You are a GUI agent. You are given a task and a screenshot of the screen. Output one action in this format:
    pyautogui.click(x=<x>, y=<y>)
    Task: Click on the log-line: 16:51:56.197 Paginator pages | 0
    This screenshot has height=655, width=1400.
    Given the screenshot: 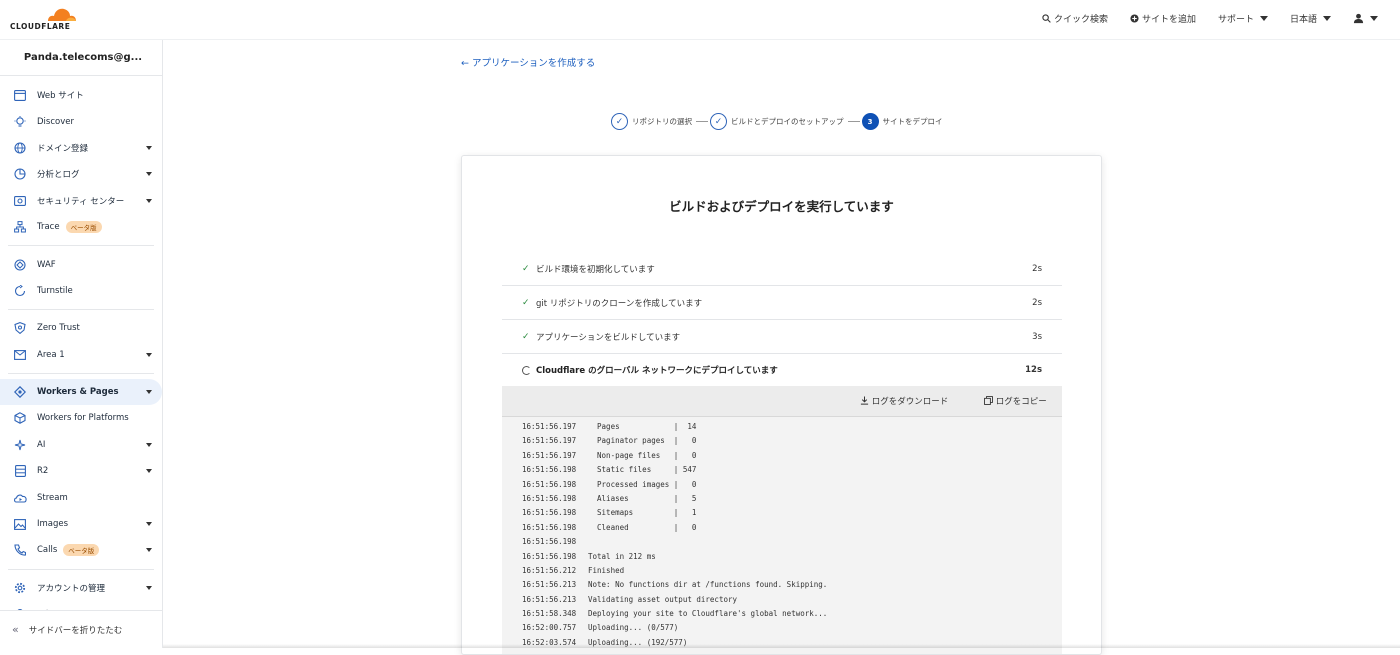 What is the action you would take?
    pyautogui.click(x=782, y=441)
    